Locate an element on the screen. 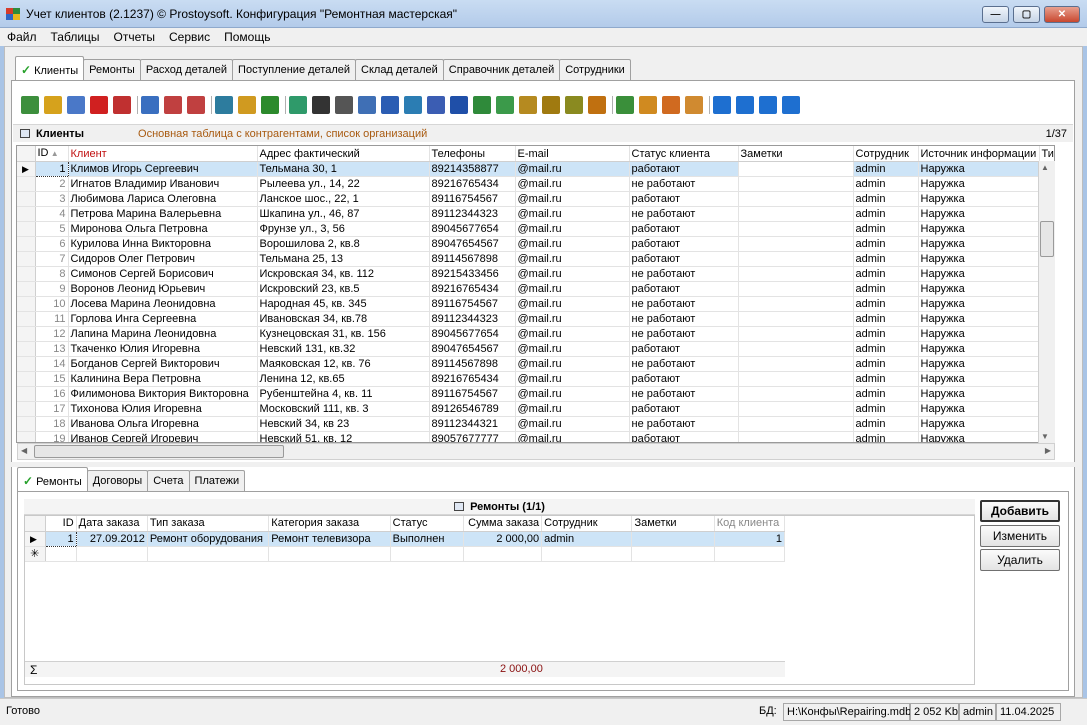 This screenshot has width=1087, height=725. cell-address: Тельмана 30, 1 is located at coordinates (343, 169).